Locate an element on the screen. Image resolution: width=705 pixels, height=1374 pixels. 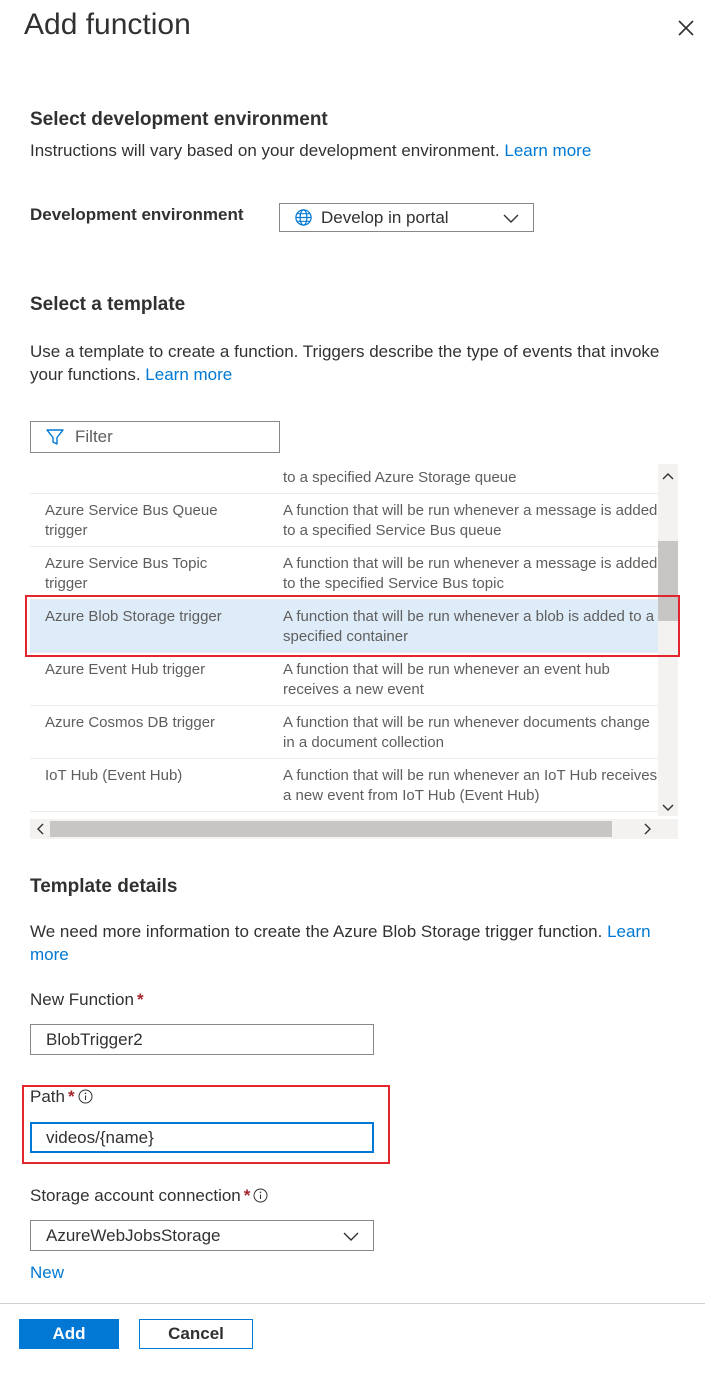
new-function-label-text: New Function is located at coordinates (82, 999).